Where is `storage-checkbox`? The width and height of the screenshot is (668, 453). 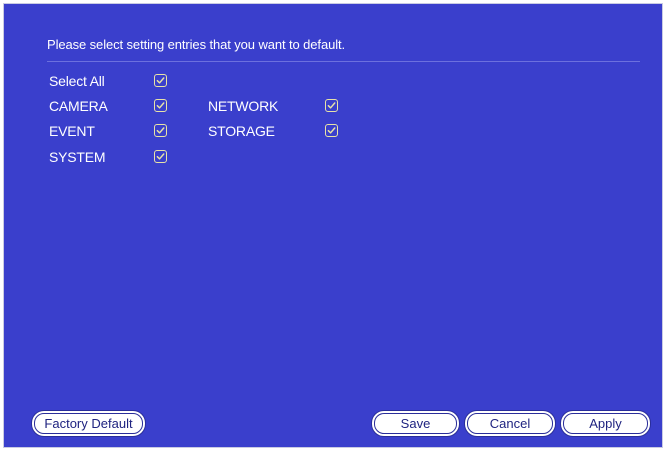 storage-checkbox is located at coordinates (331, 130).